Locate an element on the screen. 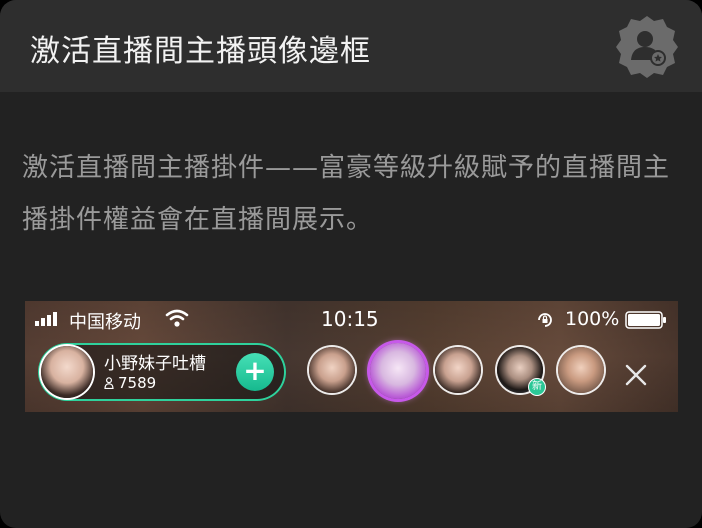  signal-icon is located at coordinates (46, 319).